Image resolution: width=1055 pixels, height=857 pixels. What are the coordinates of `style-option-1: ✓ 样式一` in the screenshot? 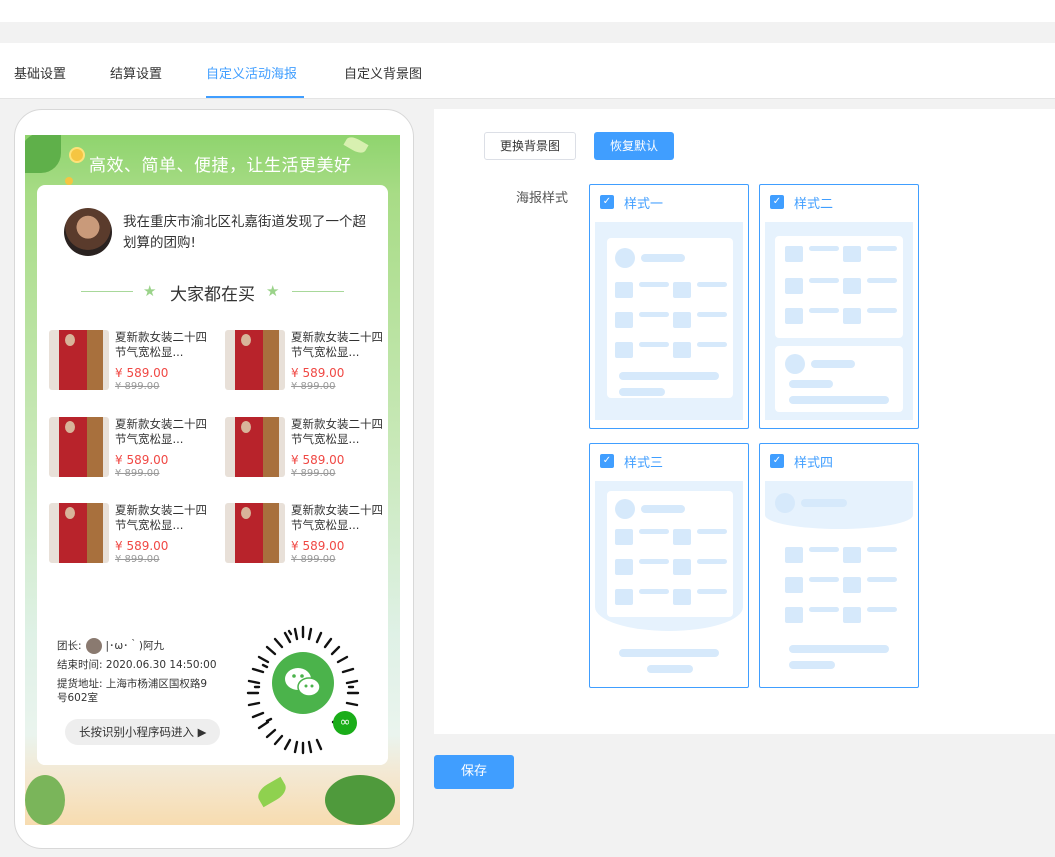 It's located at (669, 306).